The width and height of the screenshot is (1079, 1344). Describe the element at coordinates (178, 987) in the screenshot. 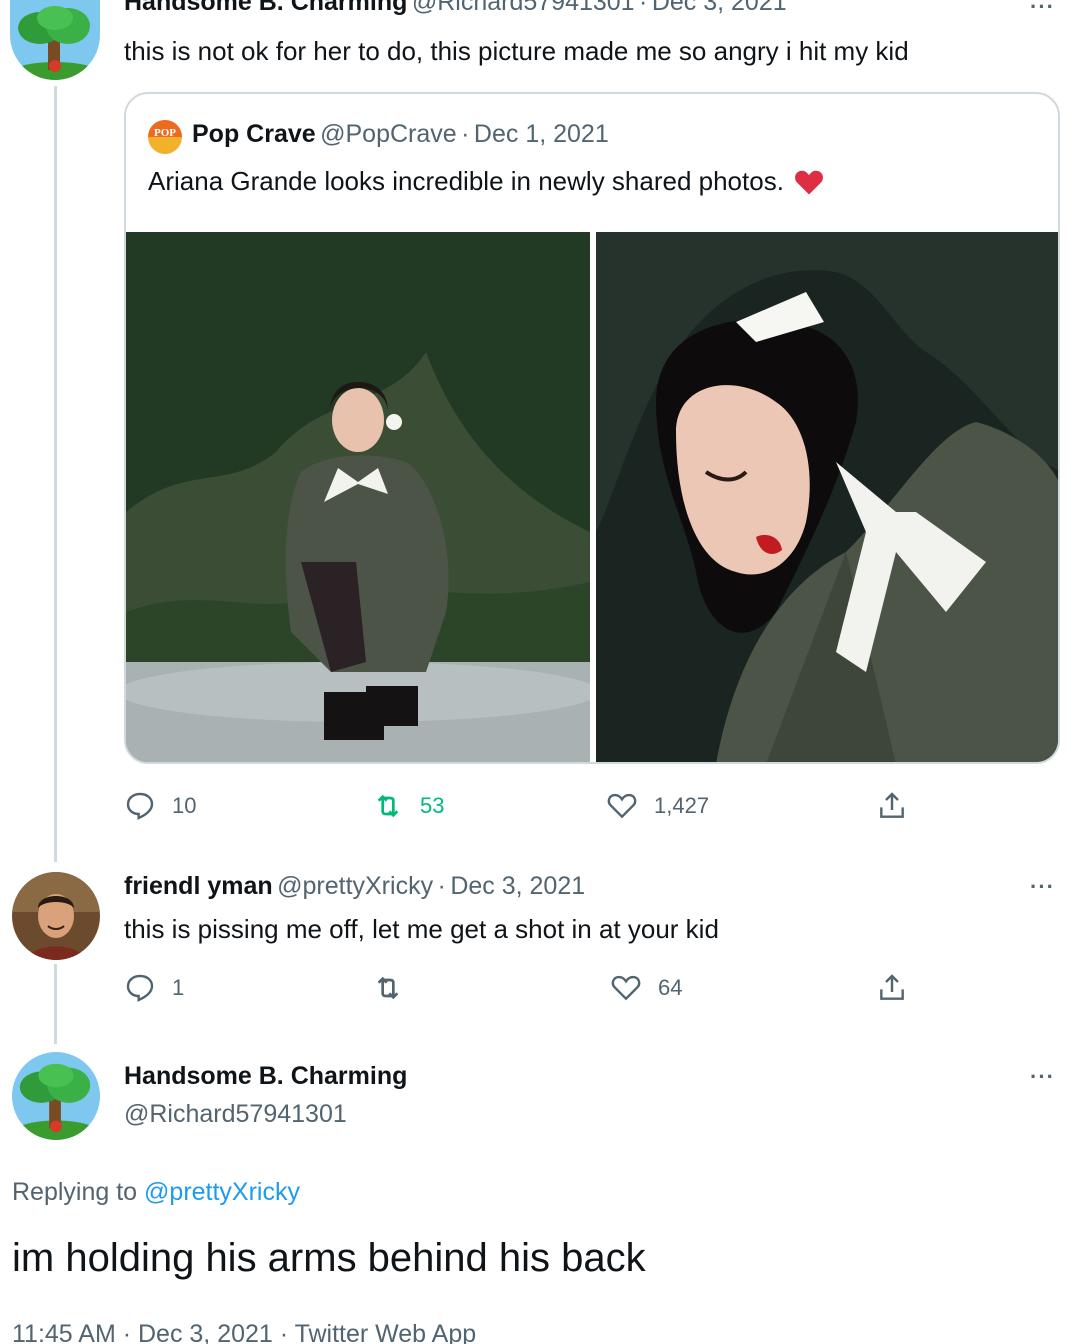

I see `reply-count: 1` at that location.